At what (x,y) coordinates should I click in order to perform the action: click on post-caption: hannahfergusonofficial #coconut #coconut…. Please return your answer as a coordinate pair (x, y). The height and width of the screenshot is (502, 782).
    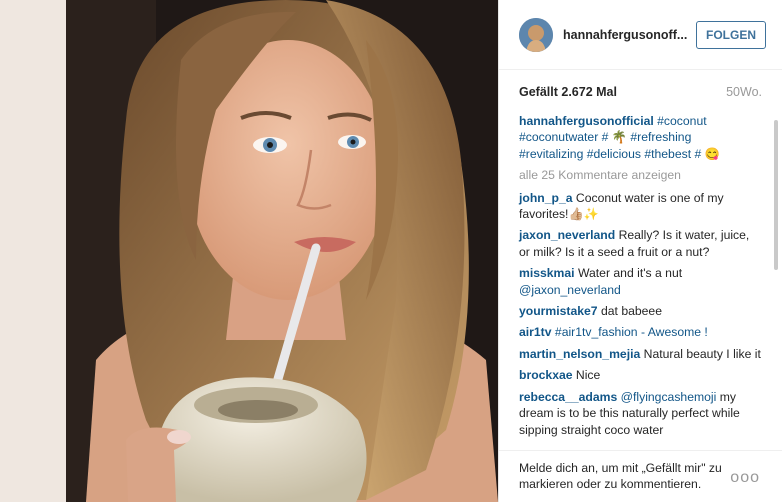
    Looking at the image, I should click on (640, 137).